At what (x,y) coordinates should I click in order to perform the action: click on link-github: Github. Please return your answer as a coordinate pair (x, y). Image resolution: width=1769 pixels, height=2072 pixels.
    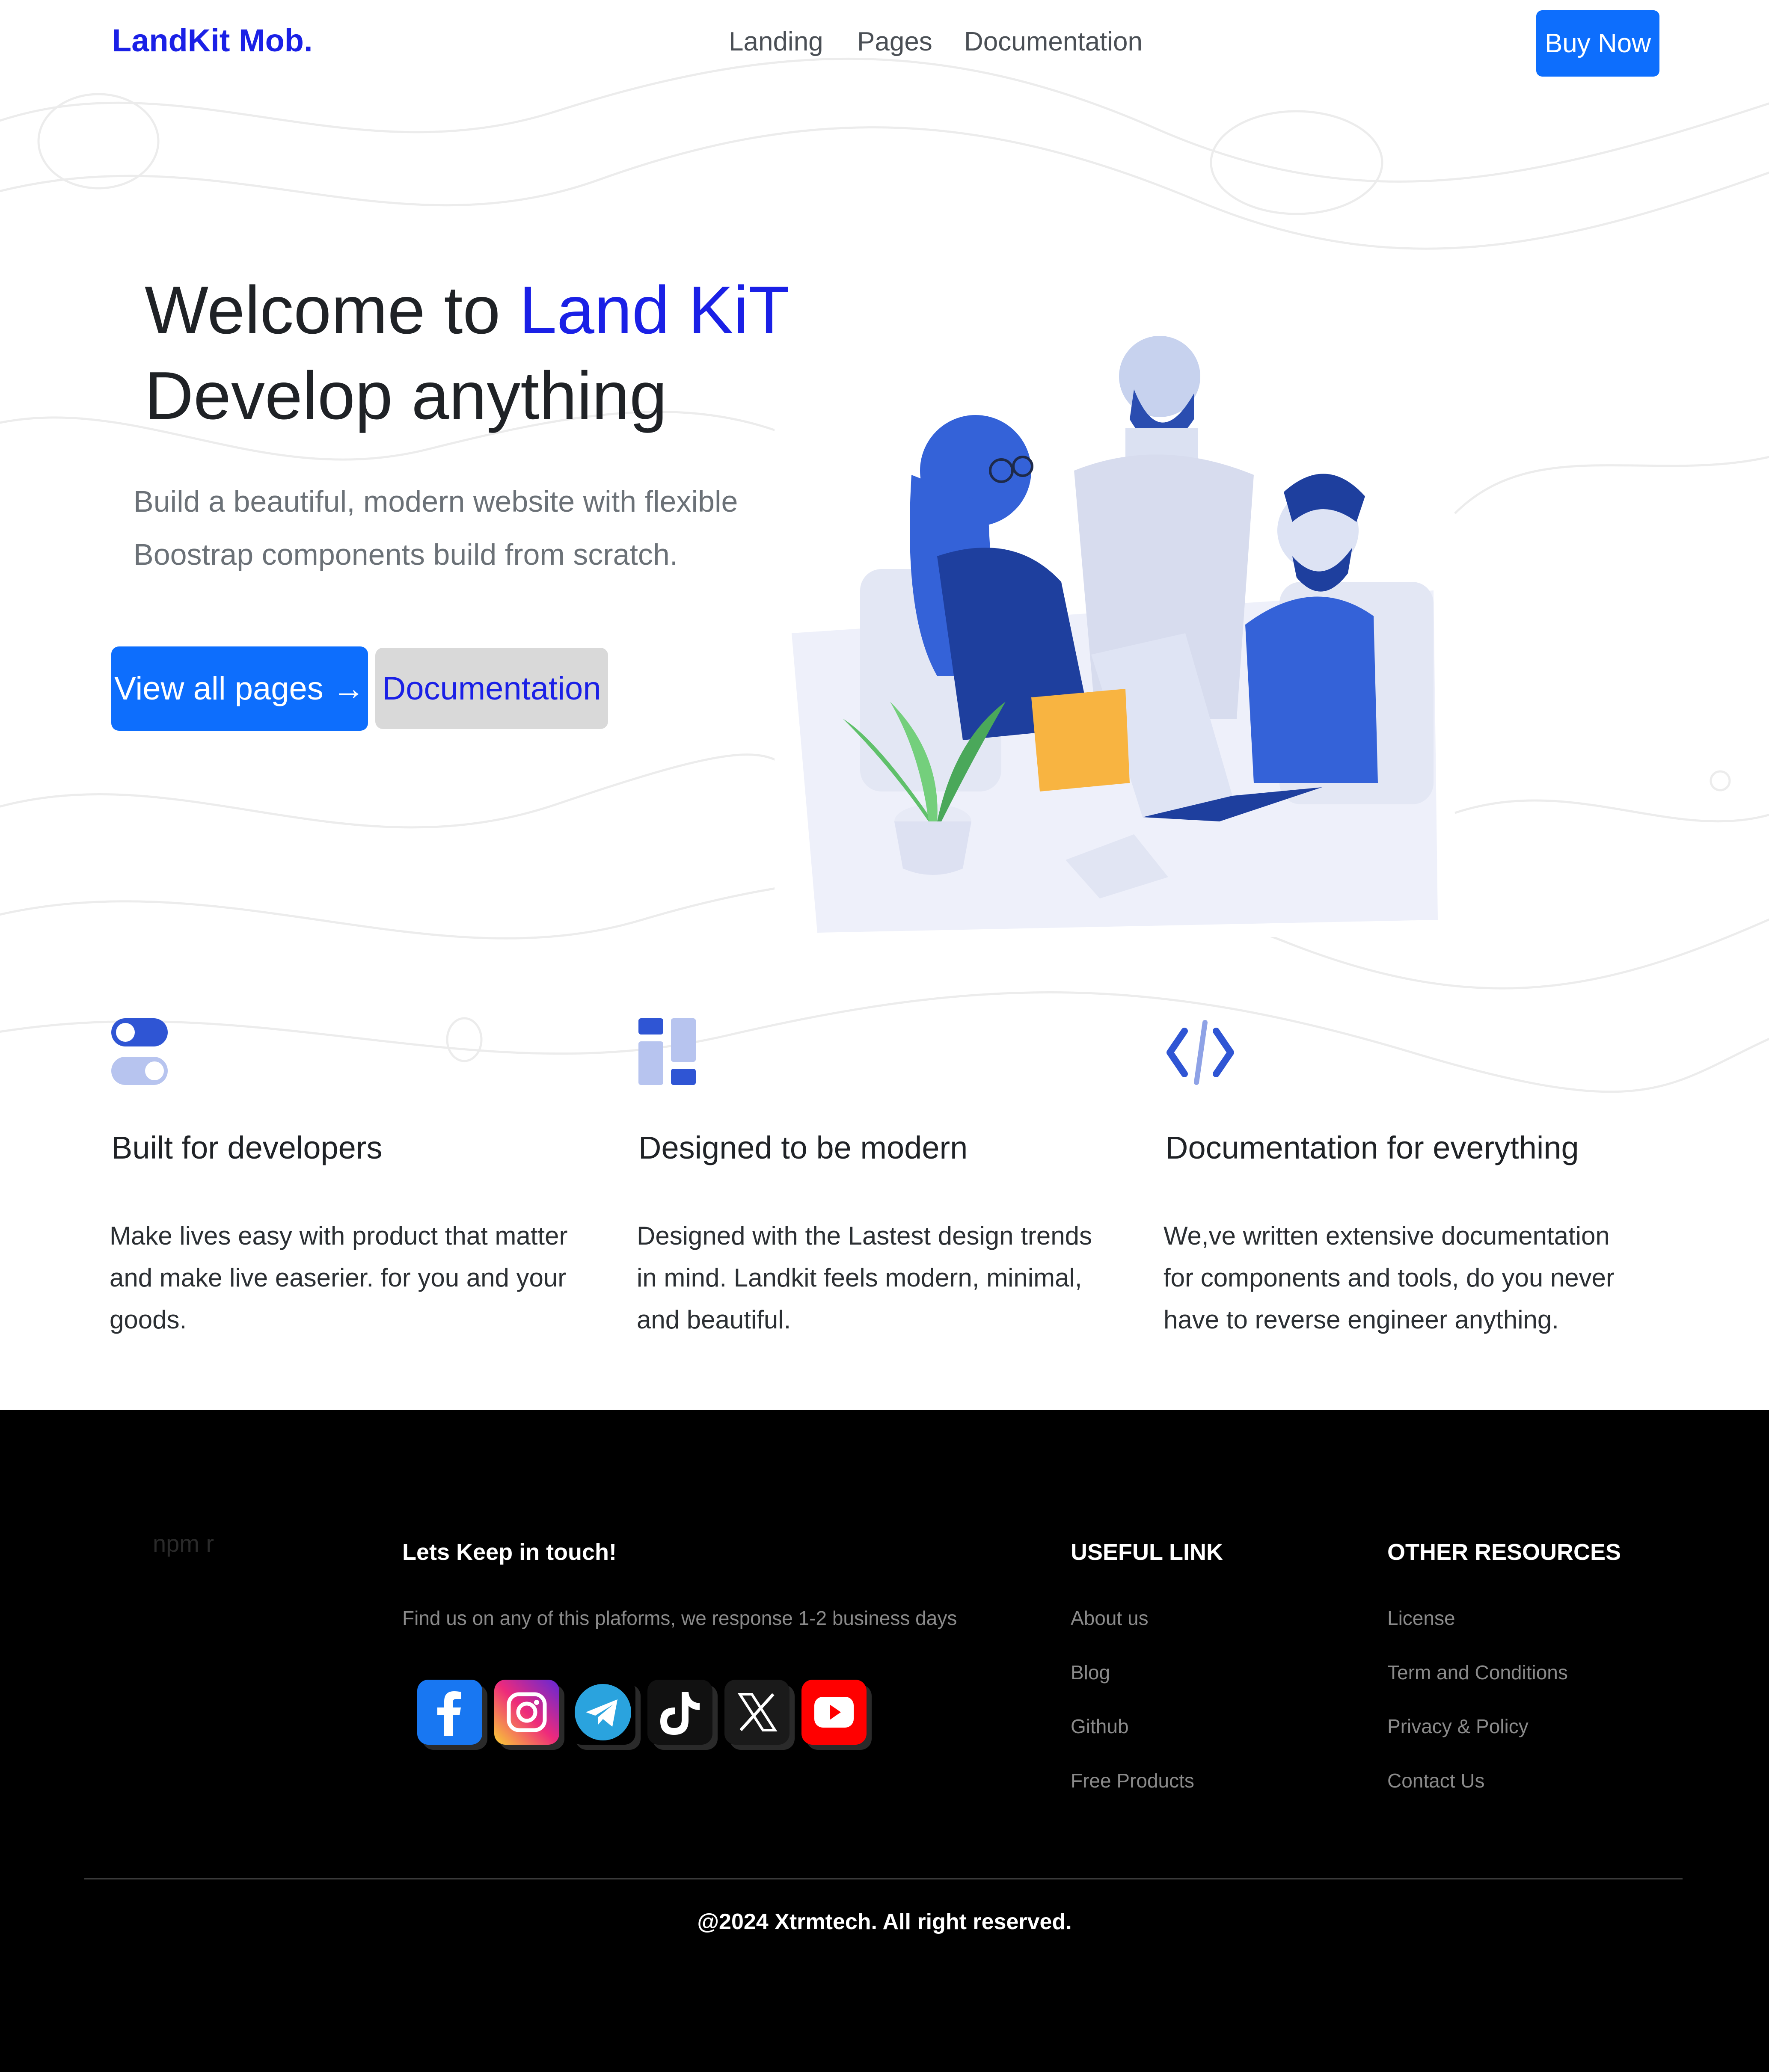
    Looking at the image, I should click on (1100, 1726).